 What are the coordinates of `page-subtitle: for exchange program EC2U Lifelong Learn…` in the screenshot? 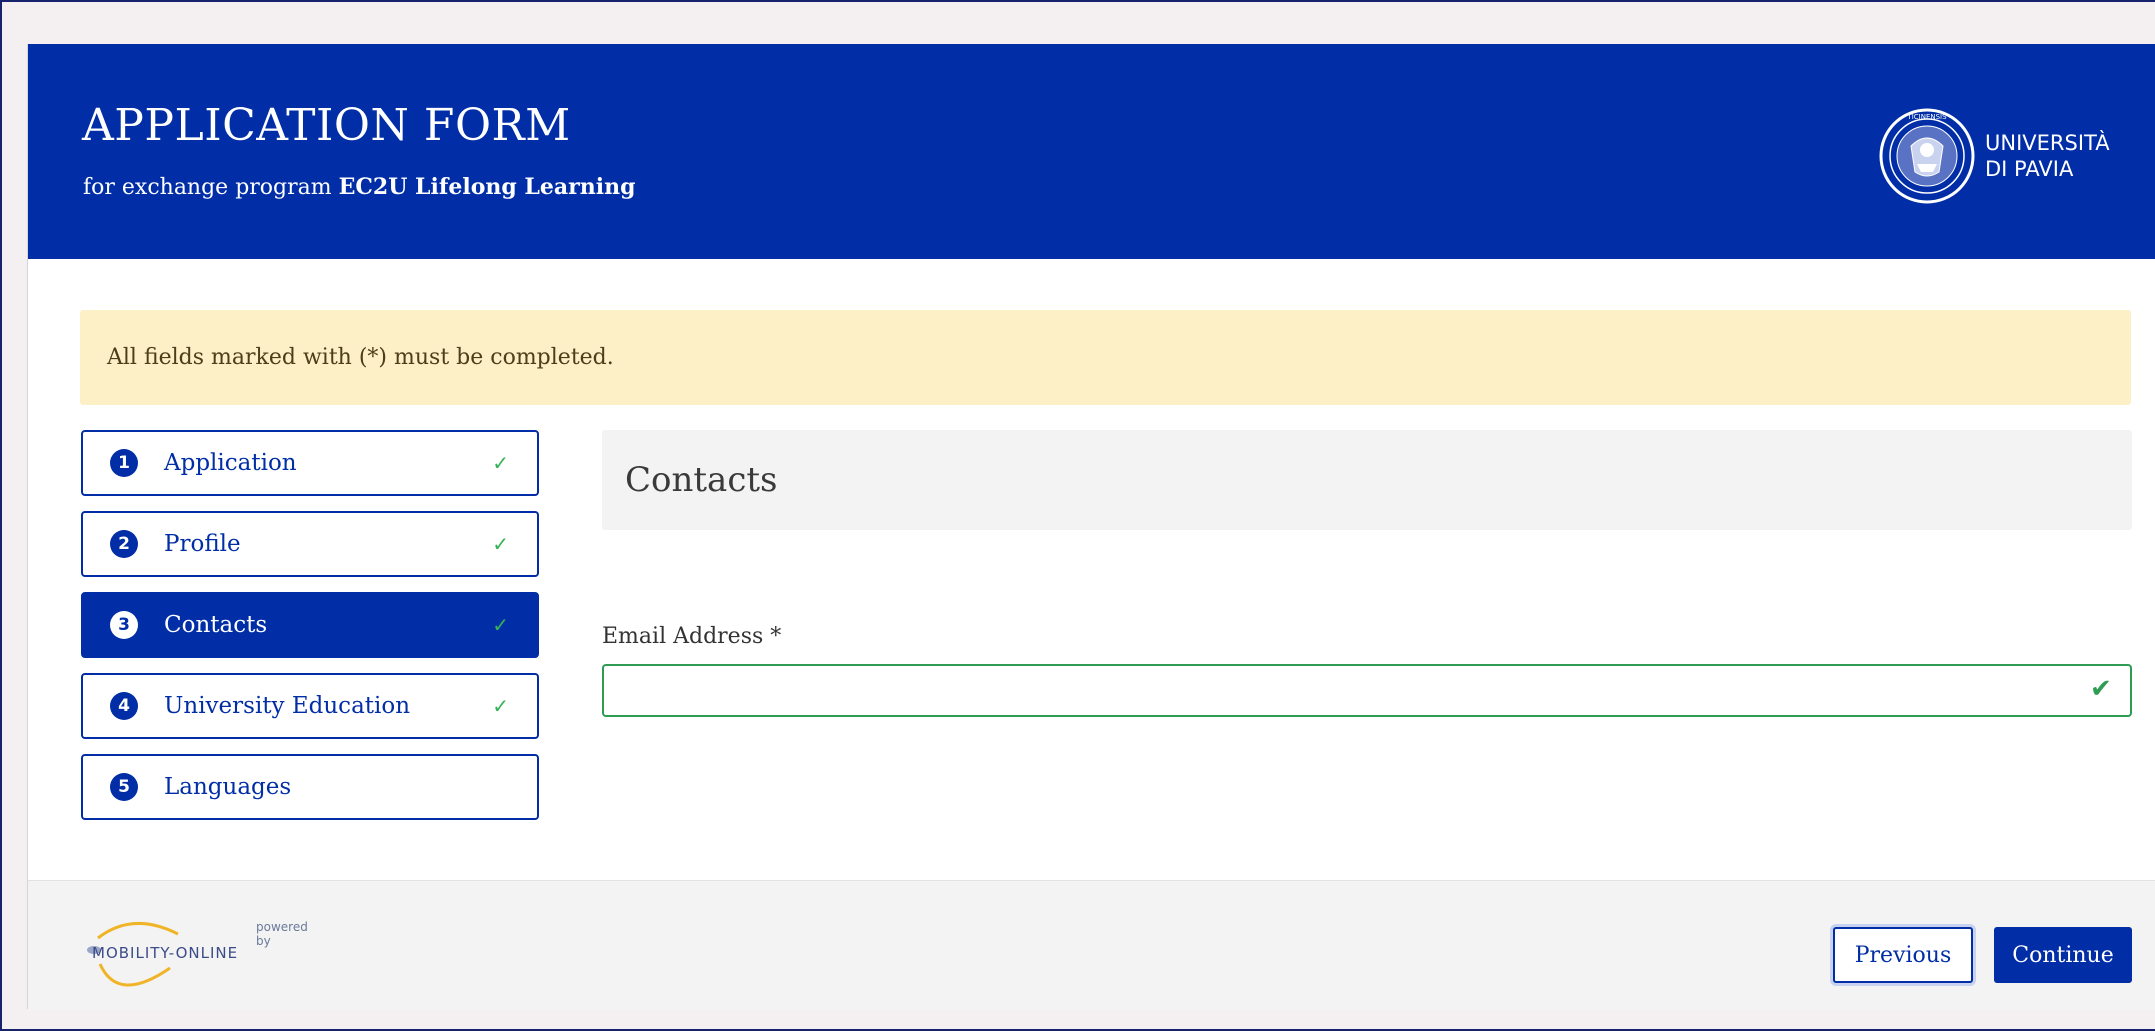 It's located at (359, 187).